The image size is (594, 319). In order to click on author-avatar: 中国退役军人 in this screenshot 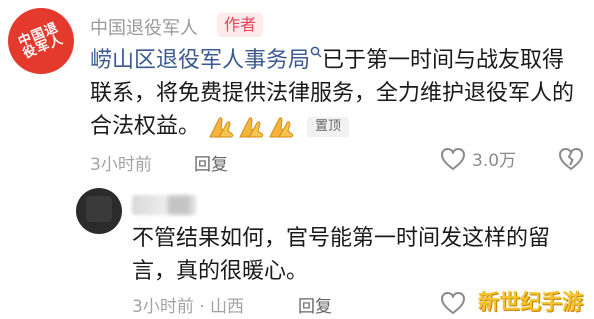, I will do `click(41, 41)`.